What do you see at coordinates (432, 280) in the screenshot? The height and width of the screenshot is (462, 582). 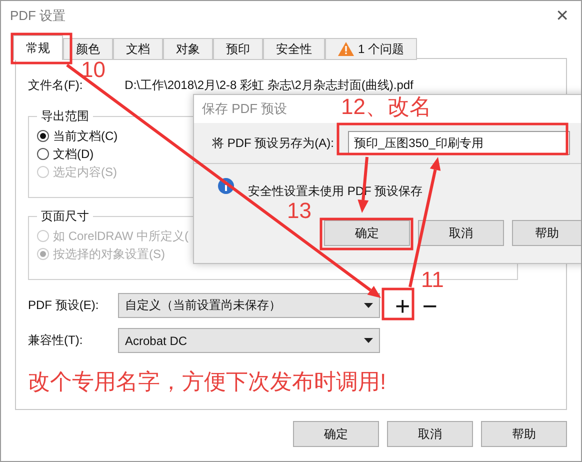 I see `annotation-label: 11` at bounding box center [432, 280].